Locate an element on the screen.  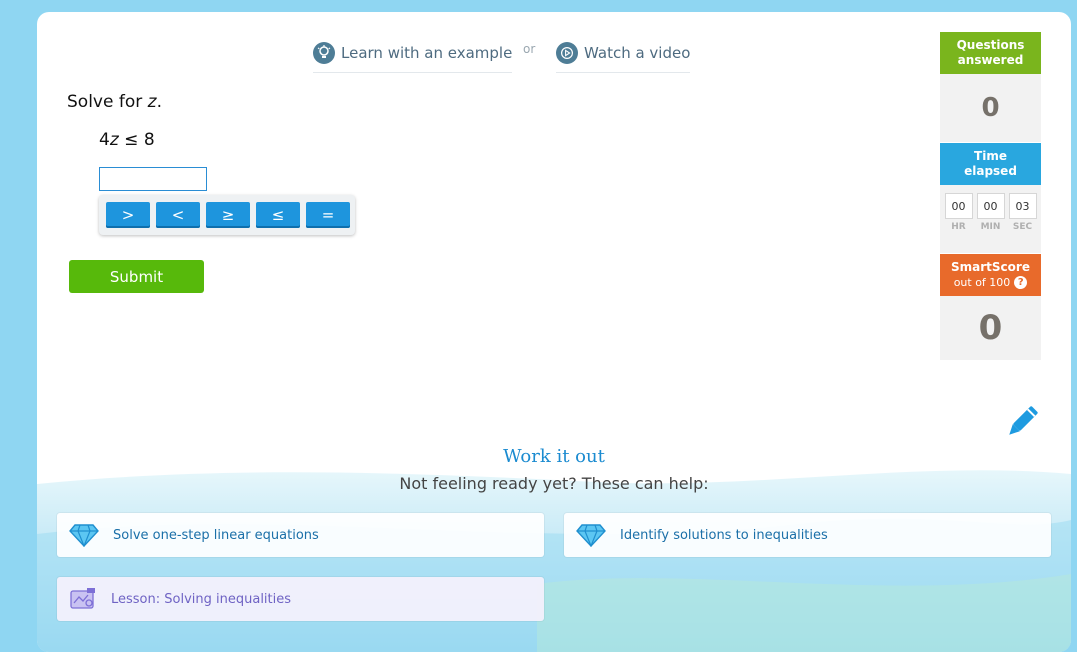
time-elapsed-label: Time elapsed is located at coordinates (990, 163).